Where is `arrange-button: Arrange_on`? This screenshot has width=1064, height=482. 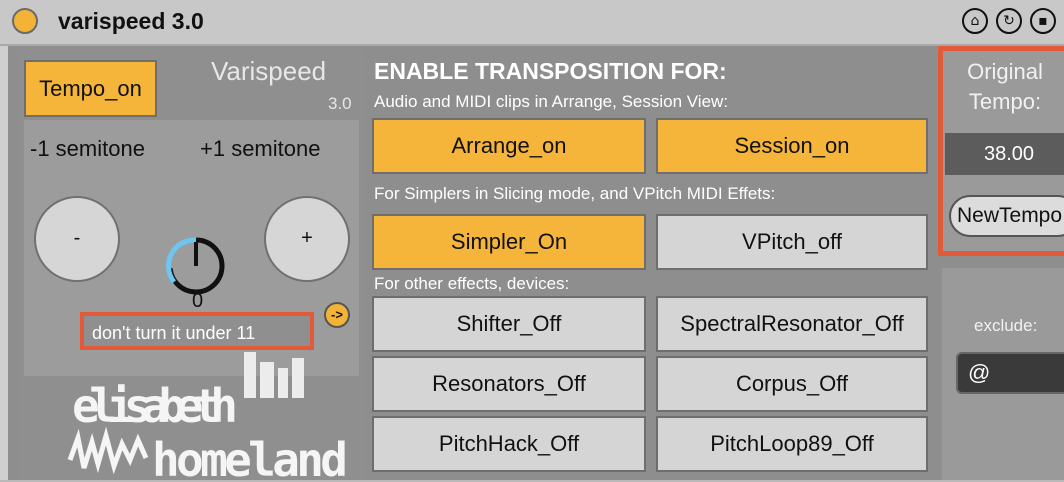
arrange-button: Arrange_on is located at coordinates (509, 146).